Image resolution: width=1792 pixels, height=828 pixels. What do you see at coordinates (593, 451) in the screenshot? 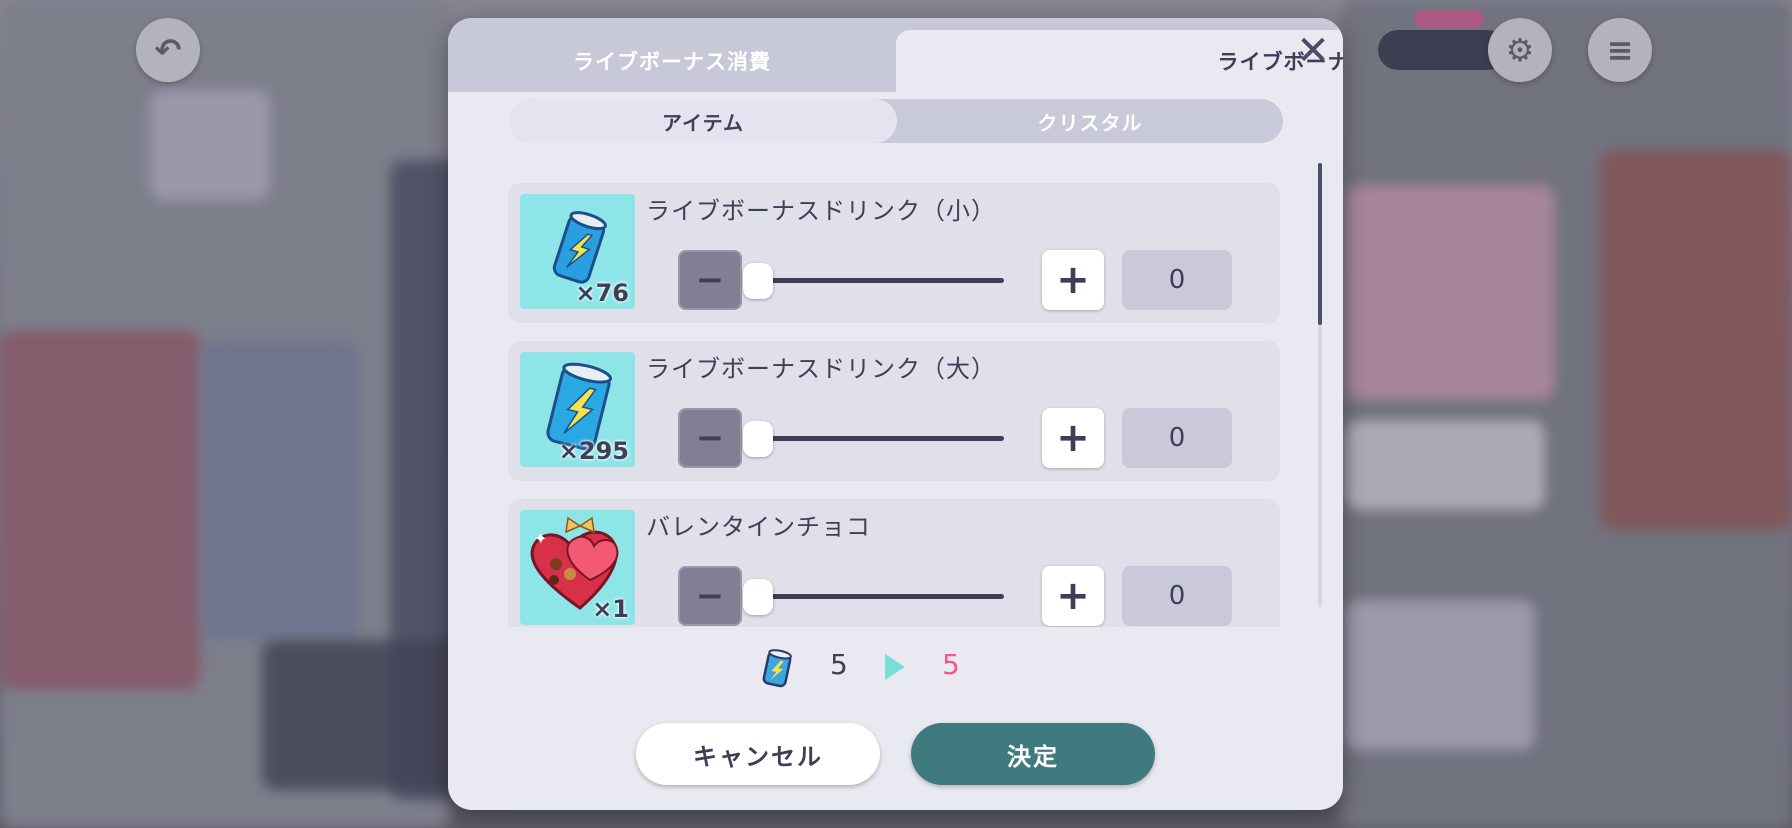
I see `item-count: ×295` at bounding box center [593, 451].